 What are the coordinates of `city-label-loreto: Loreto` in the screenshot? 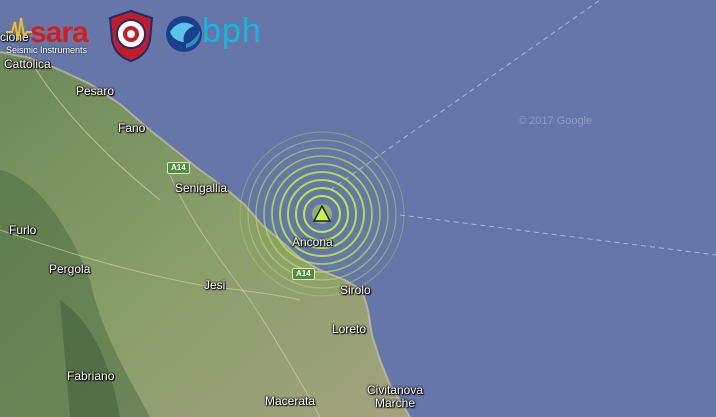 It's located at (349, 329).